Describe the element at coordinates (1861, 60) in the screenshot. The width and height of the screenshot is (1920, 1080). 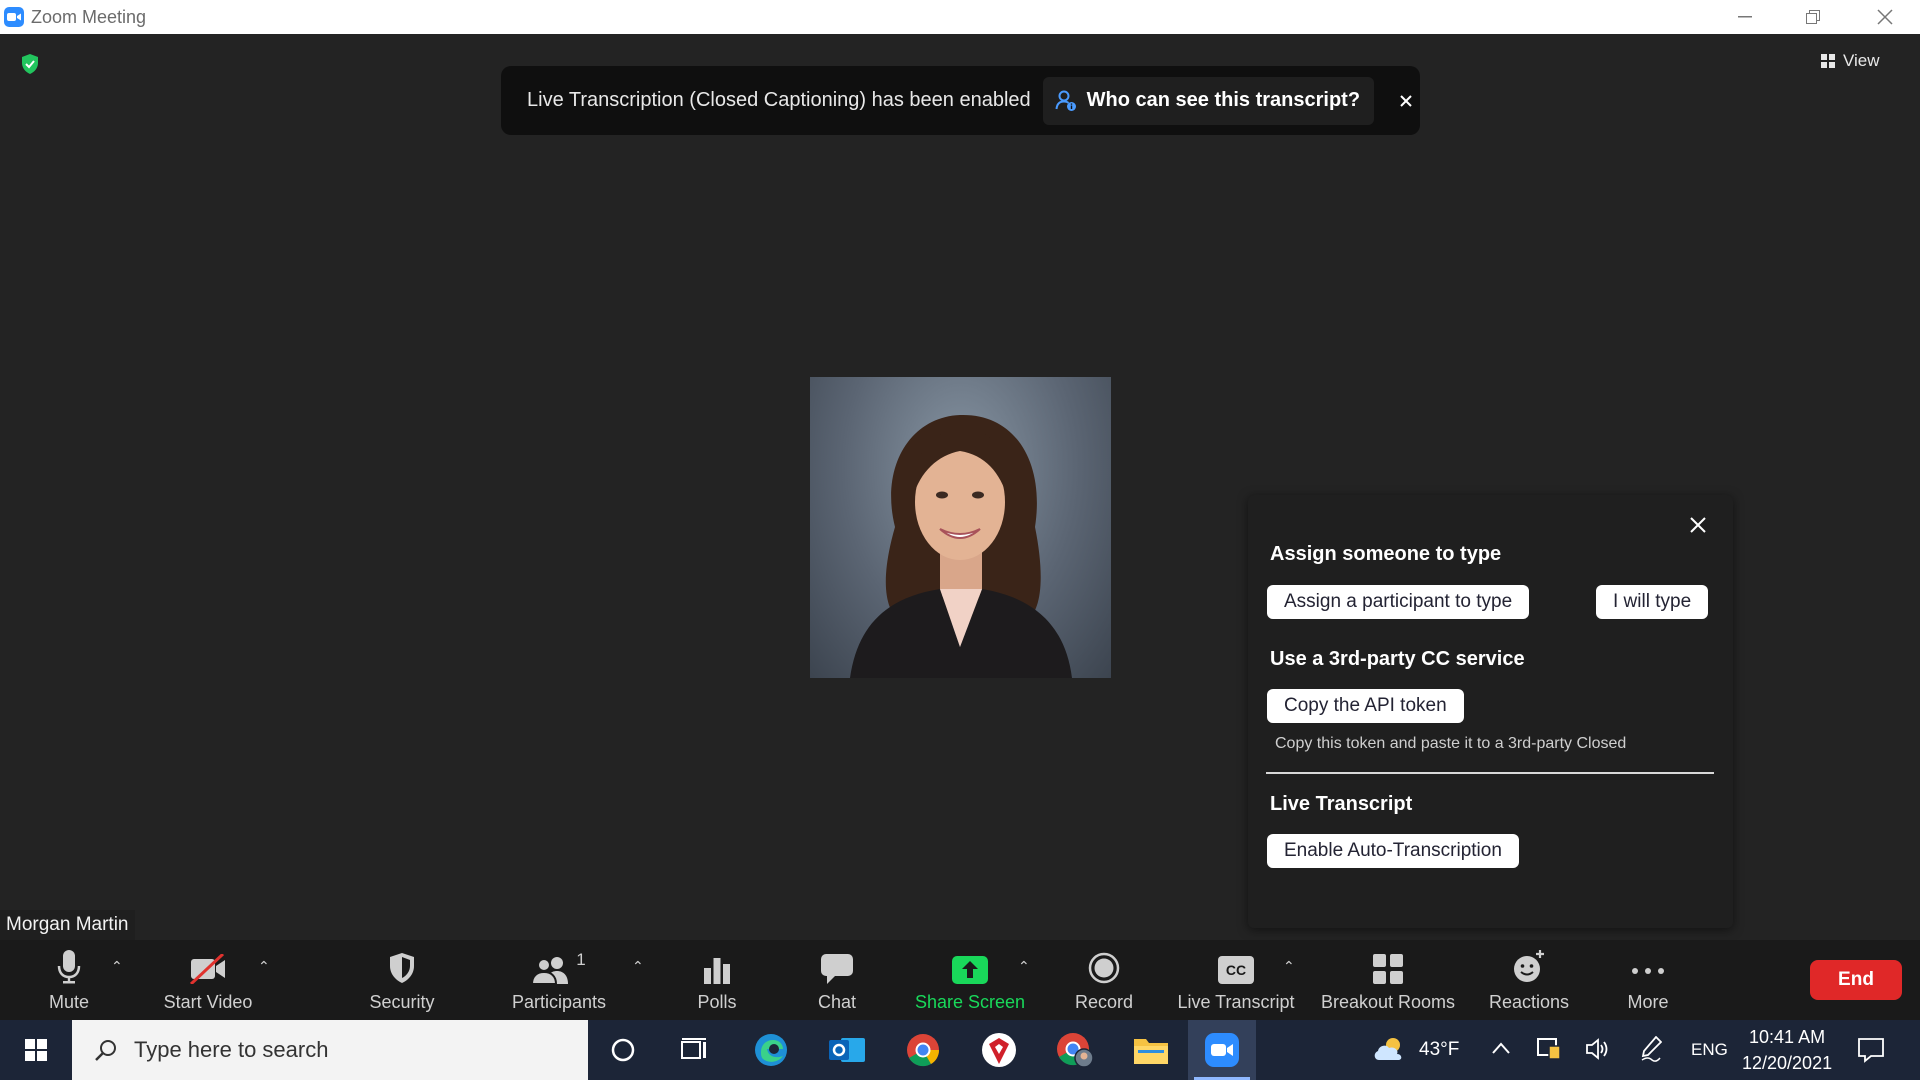
I see `view-label: View` at that location.